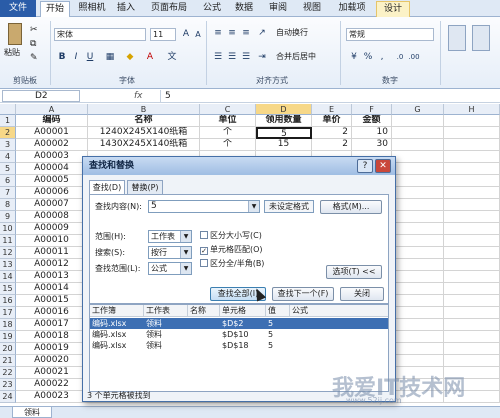  Describe the element at coordinates (231, 236) in the screenshot. I see `match-case-checkbox: 区分大小写(C)` at that location.